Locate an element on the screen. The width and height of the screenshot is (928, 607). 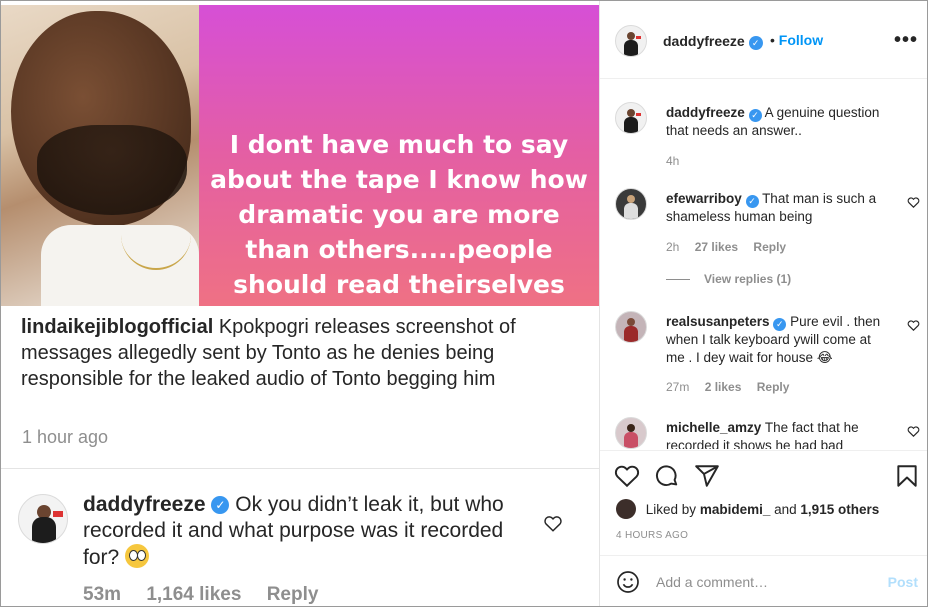
image-comment-time: 53m is located at coordinates (102, 594).